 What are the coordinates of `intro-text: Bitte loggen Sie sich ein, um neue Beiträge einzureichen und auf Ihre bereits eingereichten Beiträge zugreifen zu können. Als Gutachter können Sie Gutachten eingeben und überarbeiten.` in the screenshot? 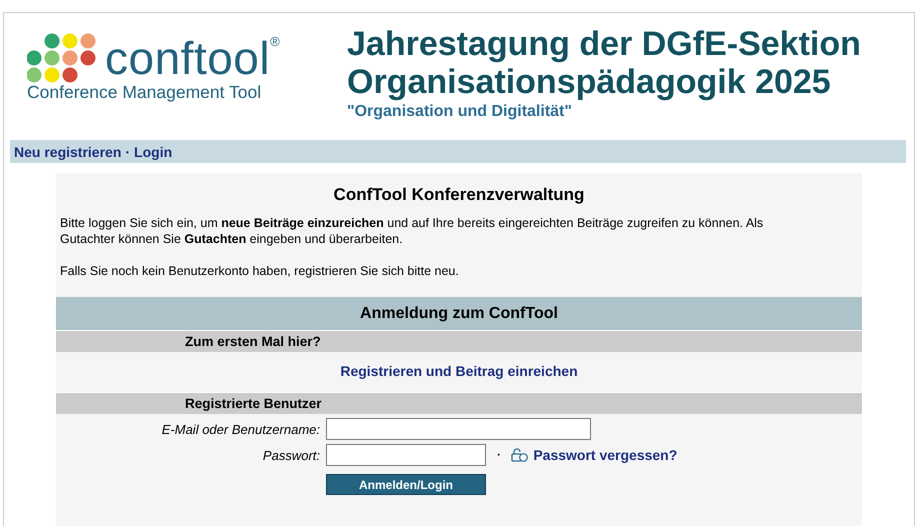 It's located at (412, 231).